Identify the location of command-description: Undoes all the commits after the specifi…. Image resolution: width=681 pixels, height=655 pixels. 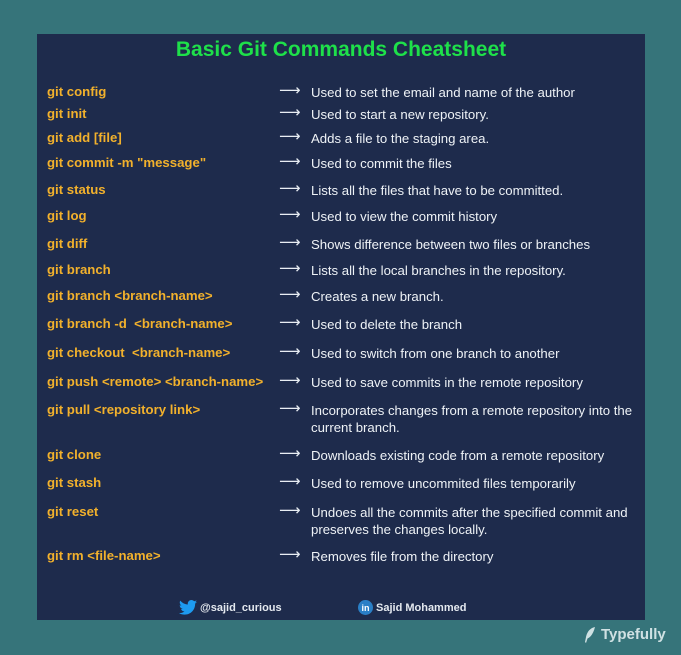
(469, 521).